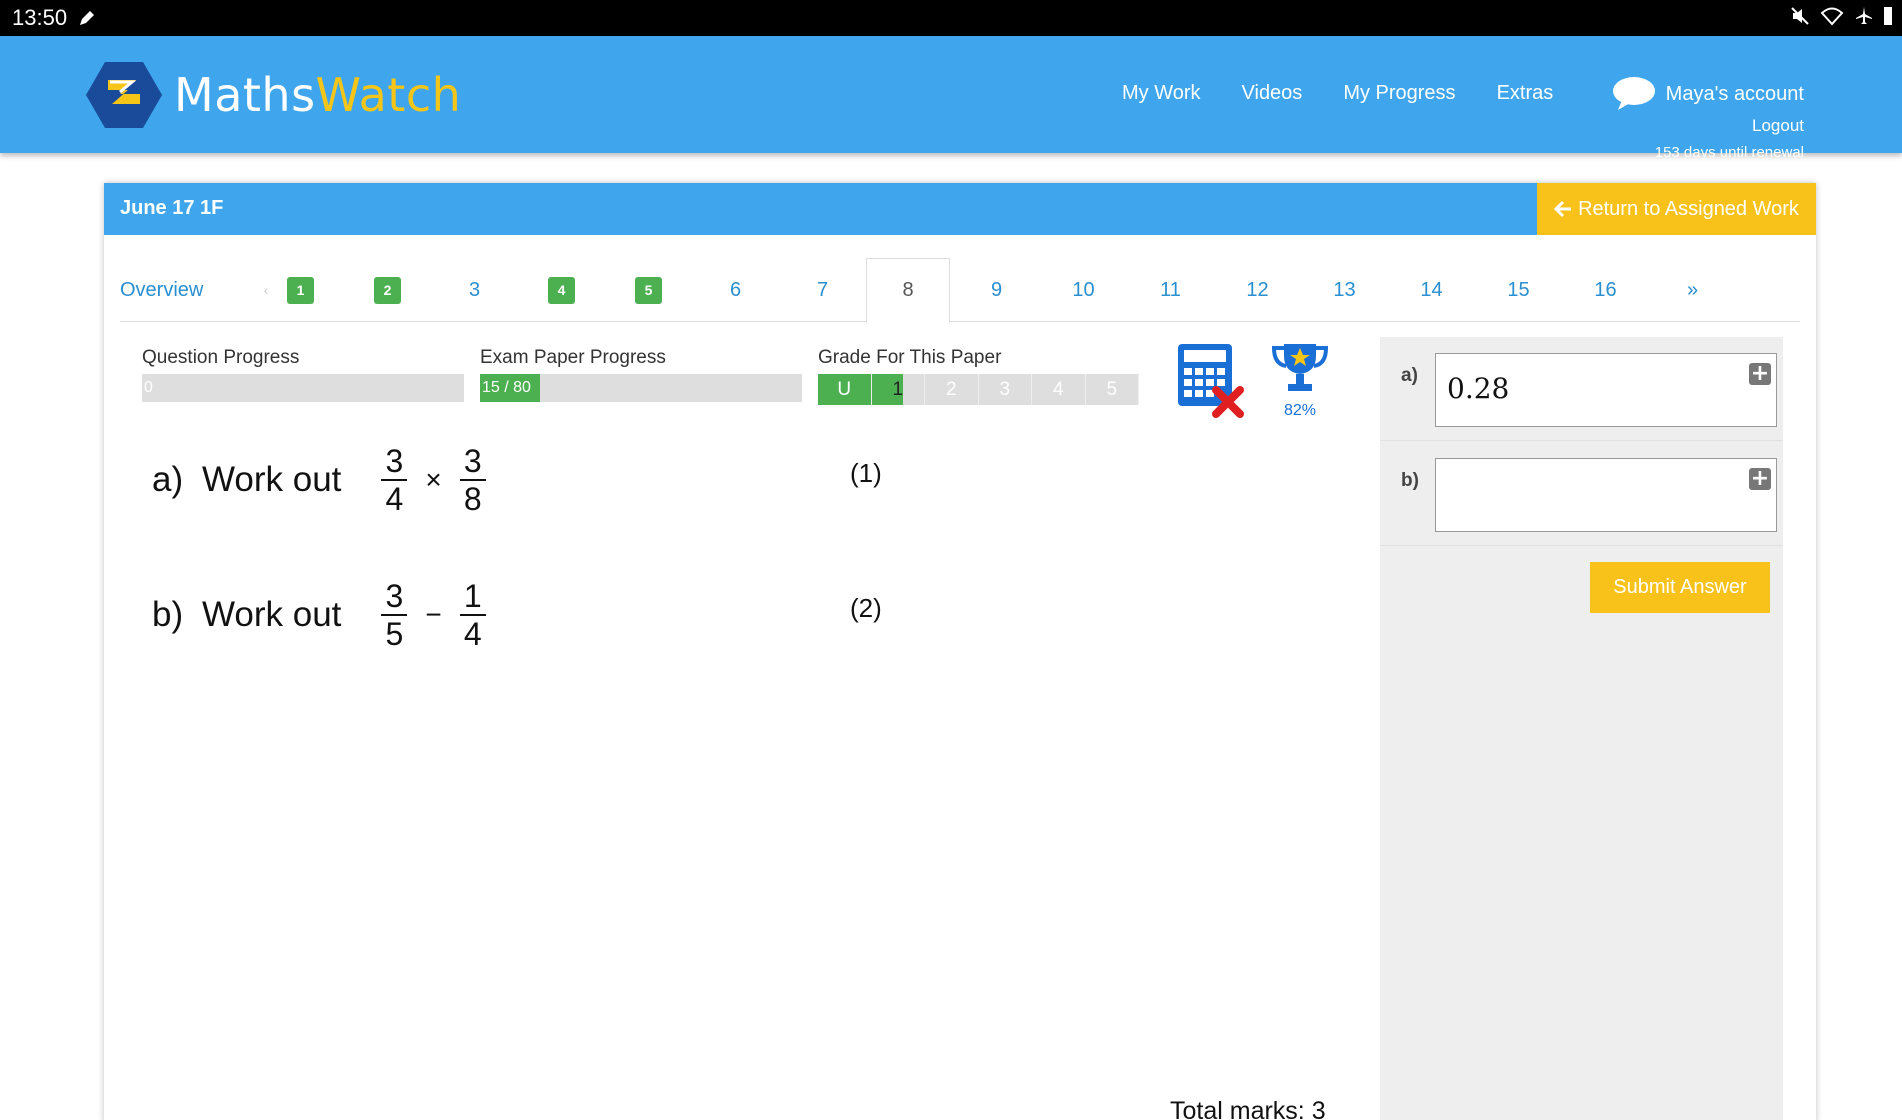  What do you see at coordinates (1161, 93) in the screenshot?
I see `nav-my-work: My Work` at bounding box center [1161, 93].